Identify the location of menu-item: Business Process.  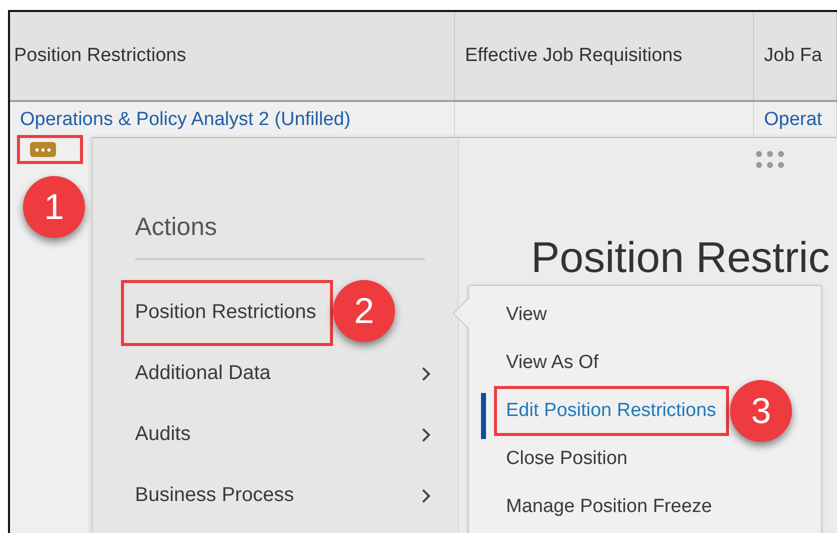
(214, 495).